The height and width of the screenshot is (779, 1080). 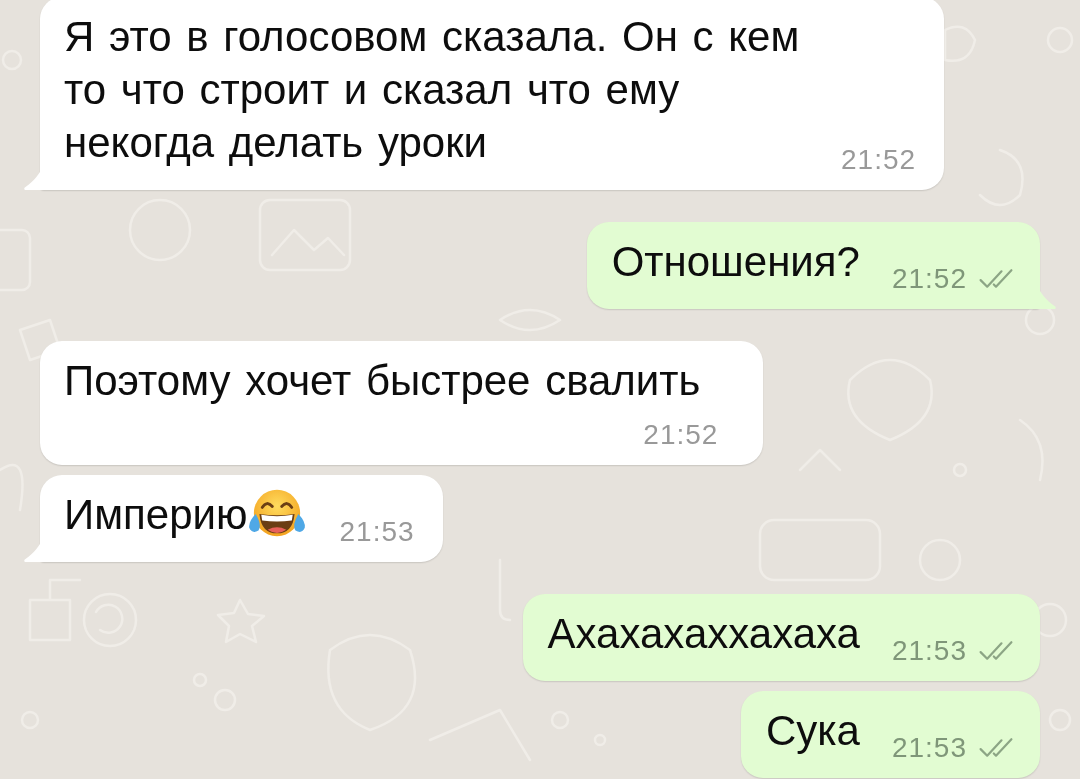 What do you see at coordinates (432, 89) in the screenshot?
I see `message-text: Я это в голосовом сказала. Он с кем то что строит и сказал что ему некогда делать уроки` at bounding box center [432, 89].